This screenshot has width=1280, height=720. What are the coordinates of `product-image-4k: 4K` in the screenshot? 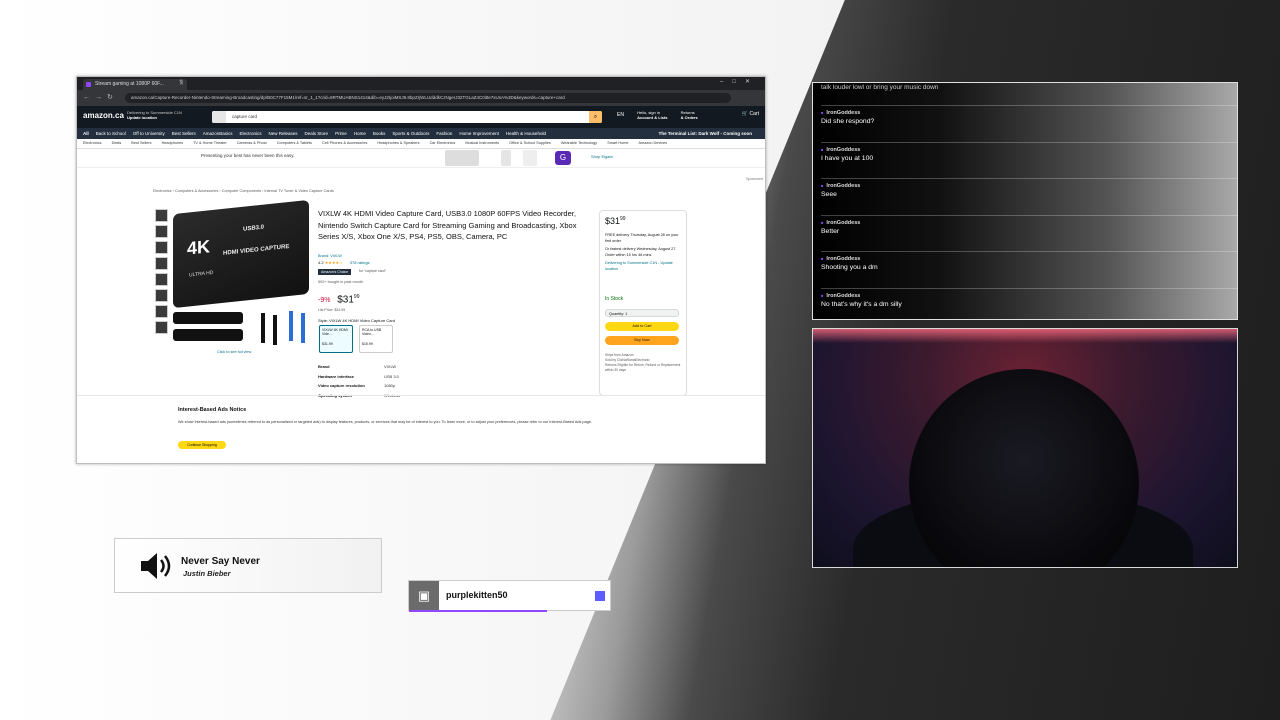 It's located at (199, 247).